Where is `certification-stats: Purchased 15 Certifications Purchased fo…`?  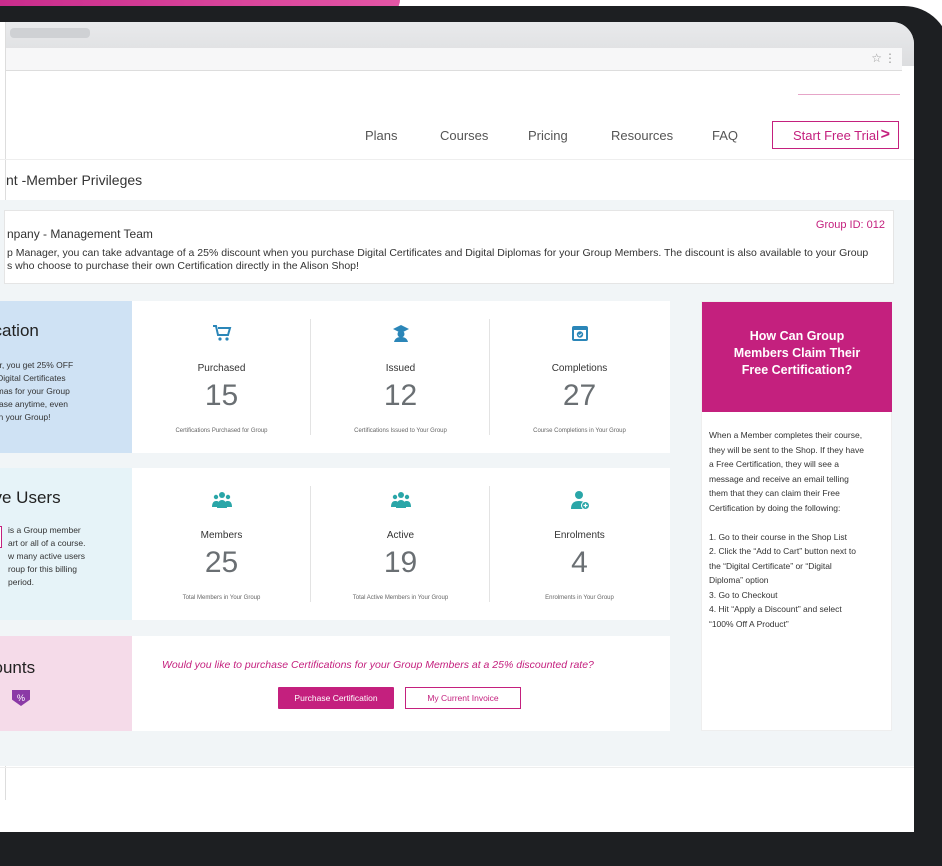 certification-stats: Purchased 15 Certifications Purchased fo… is located at coordinates (401, 377).